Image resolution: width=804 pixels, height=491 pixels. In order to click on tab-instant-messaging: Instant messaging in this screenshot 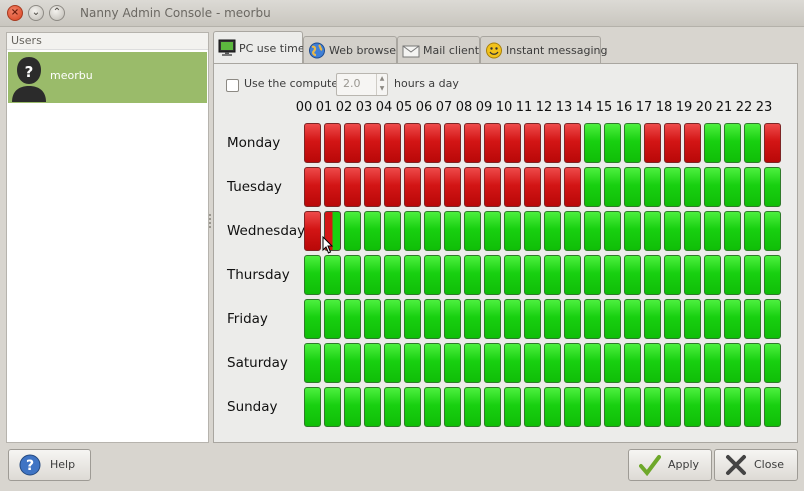, I will do `click(543, 50)`.